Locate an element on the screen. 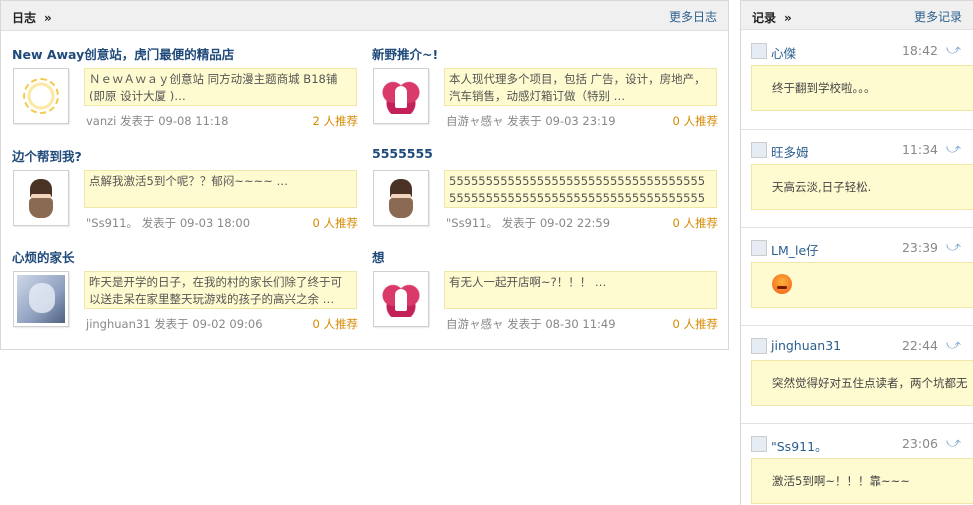  post-title: 想 is located at coordinates (545, 256).